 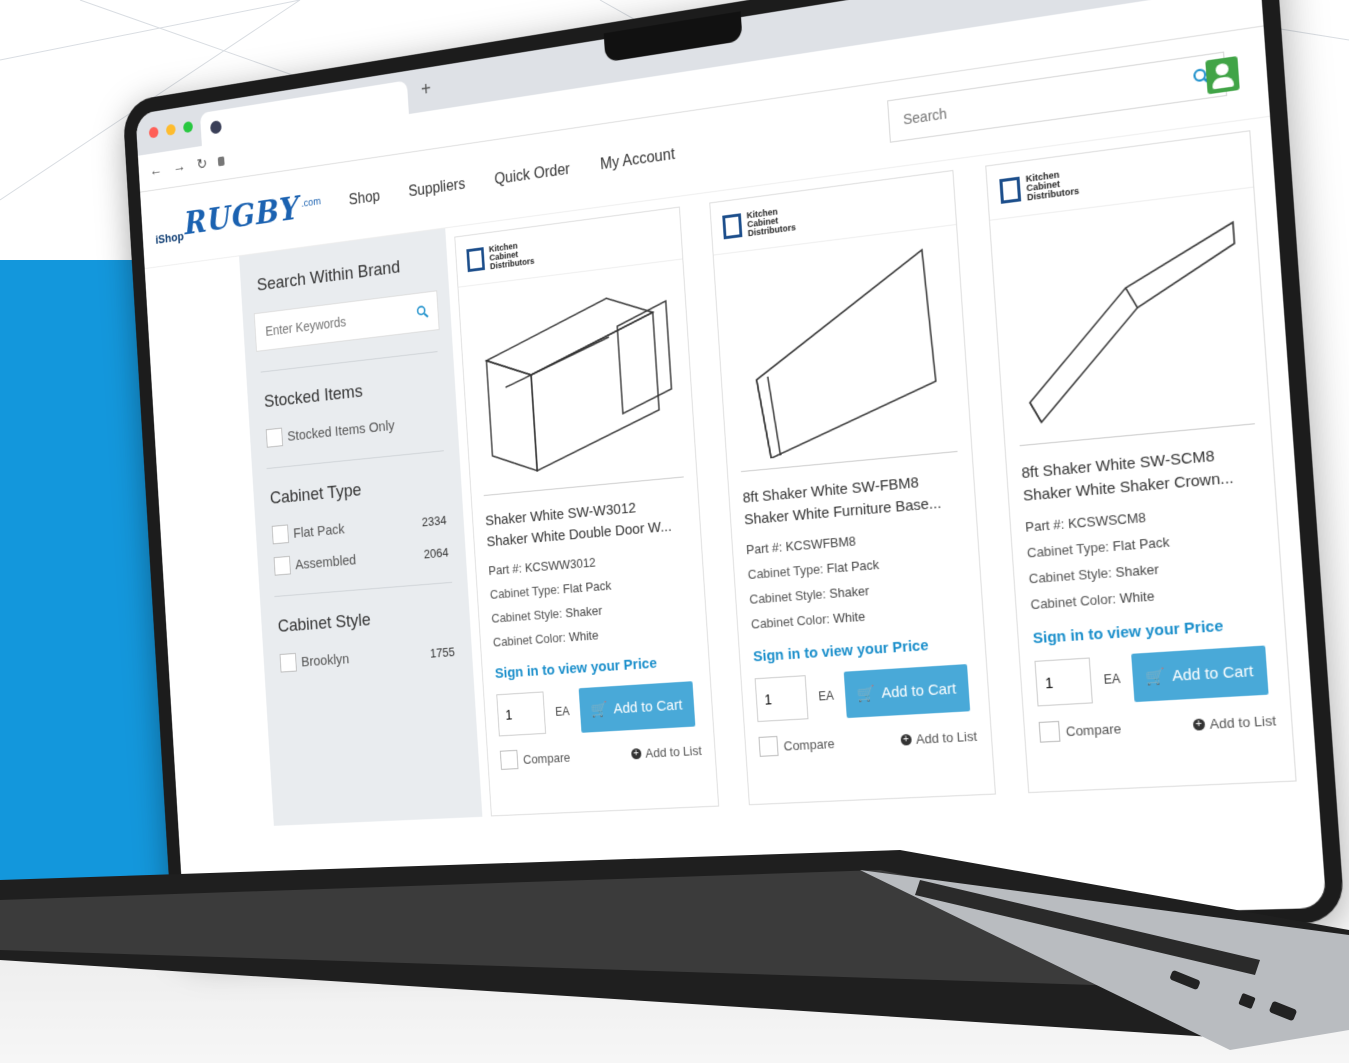 I want to click on keyword-input, so click(x=340, y=322).